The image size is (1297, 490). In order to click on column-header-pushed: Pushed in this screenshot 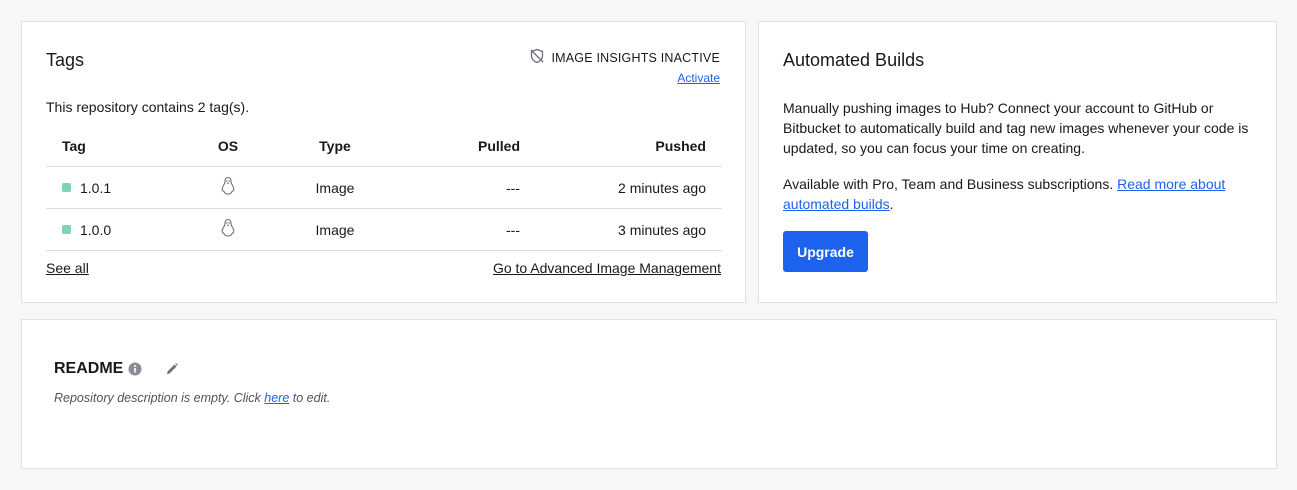, I will do `click(621, 146)`.